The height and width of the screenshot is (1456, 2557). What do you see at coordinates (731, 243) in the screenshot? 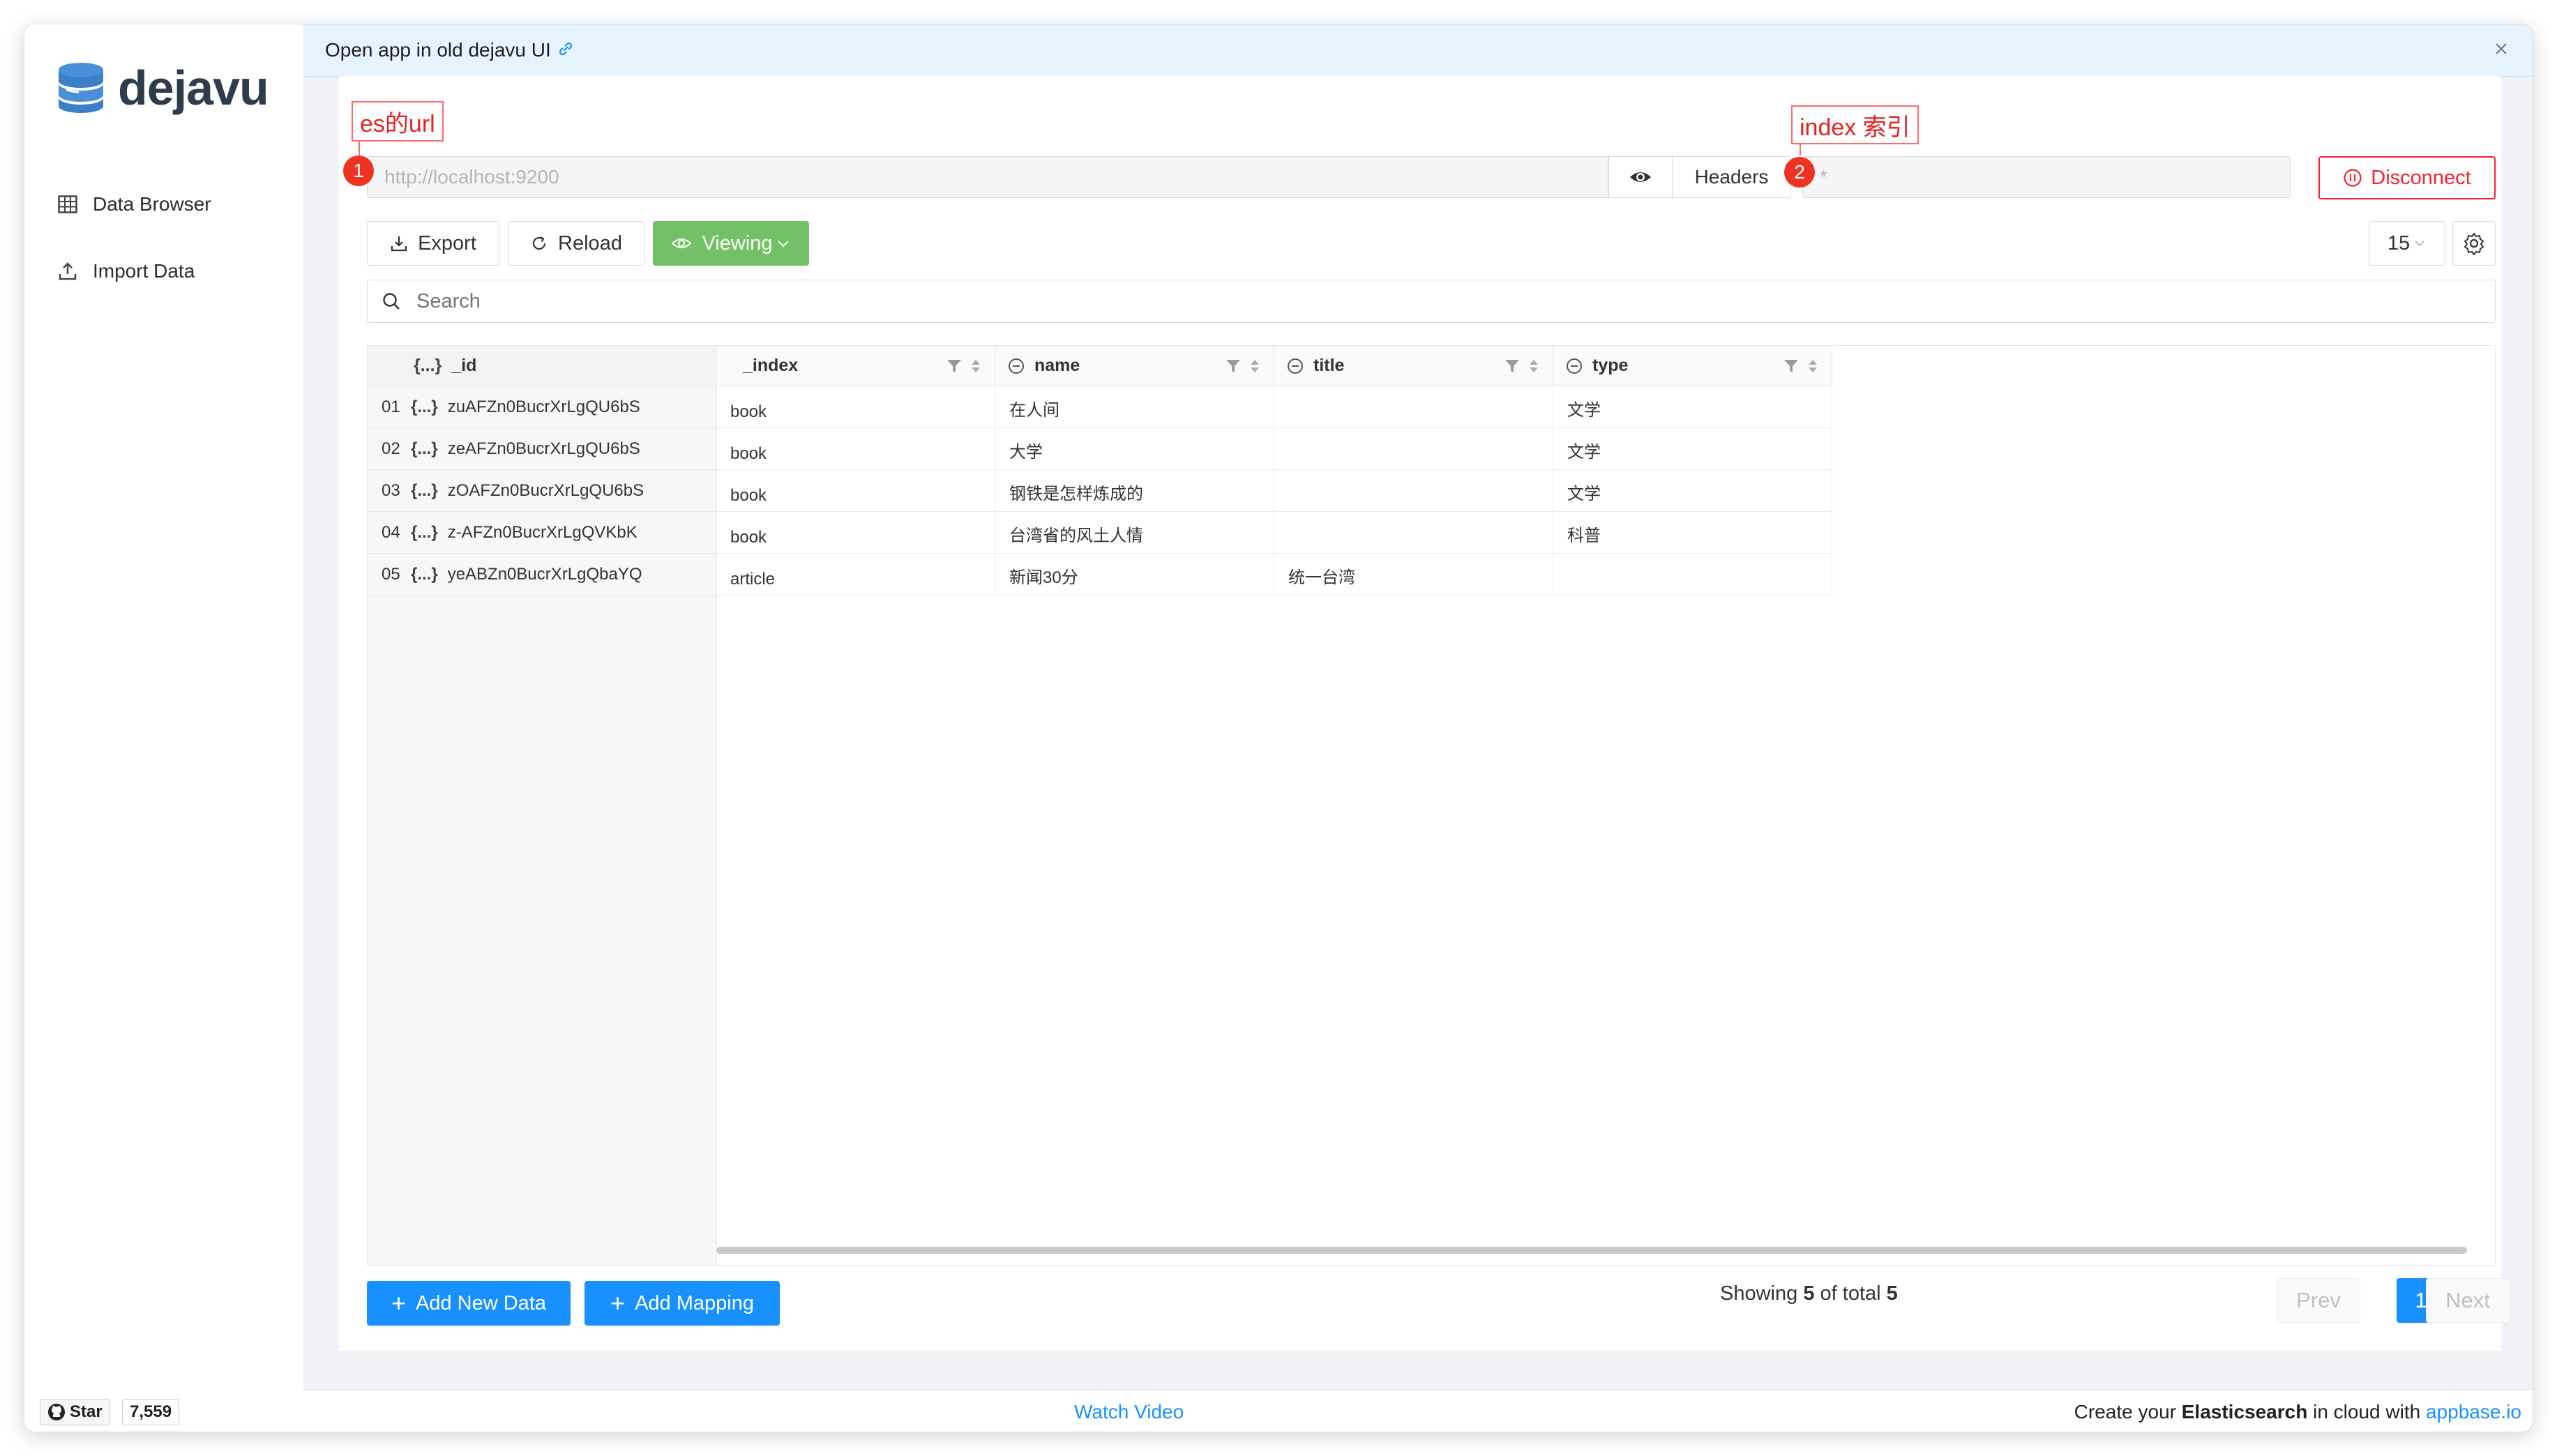
I see `viewing-mode-button: Viewing` at bounding box center [731, 243].